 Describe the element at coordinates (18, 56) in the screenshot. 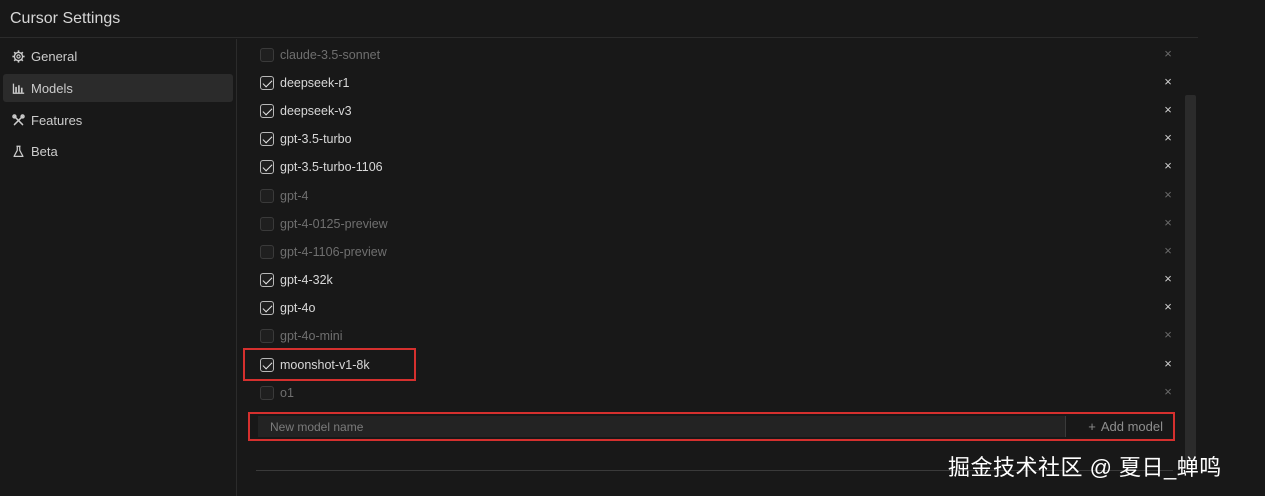

I see `gear-icon` at that location.